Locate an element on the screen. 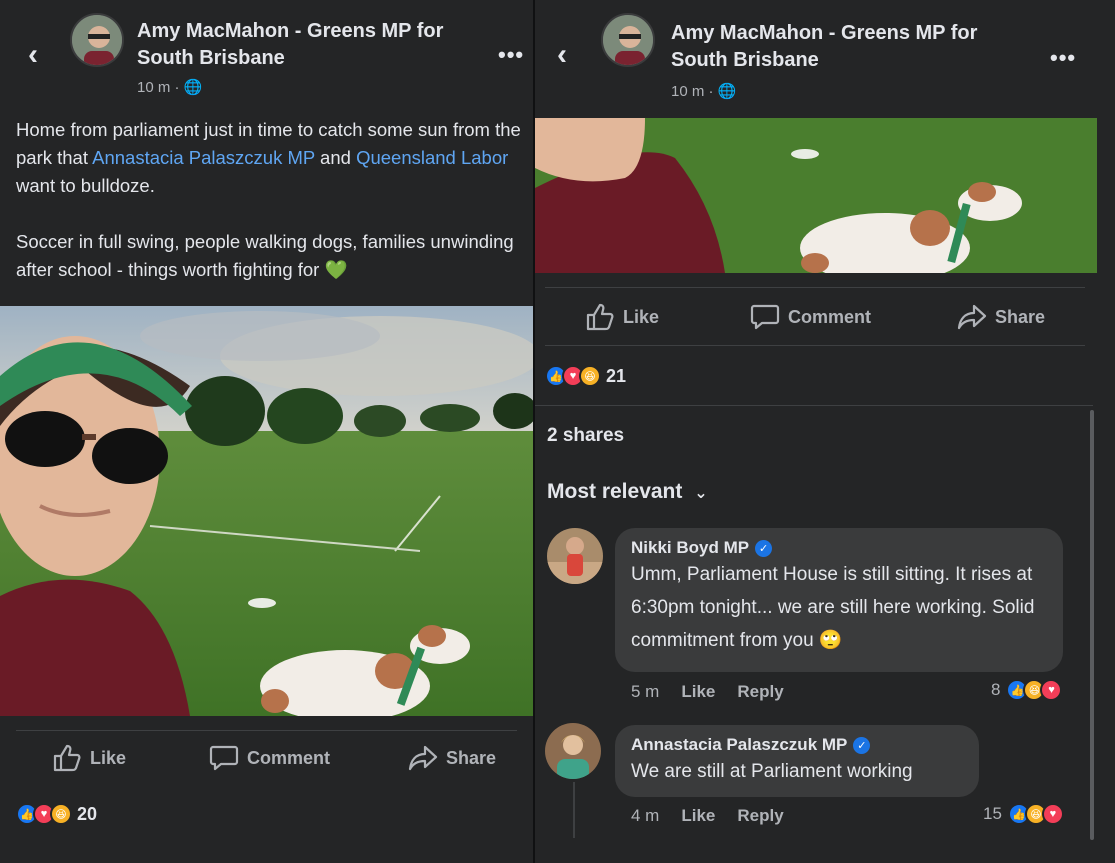  reaction-summary: 👍 ♥ 😆 21 is located at coordinates (585, 376).